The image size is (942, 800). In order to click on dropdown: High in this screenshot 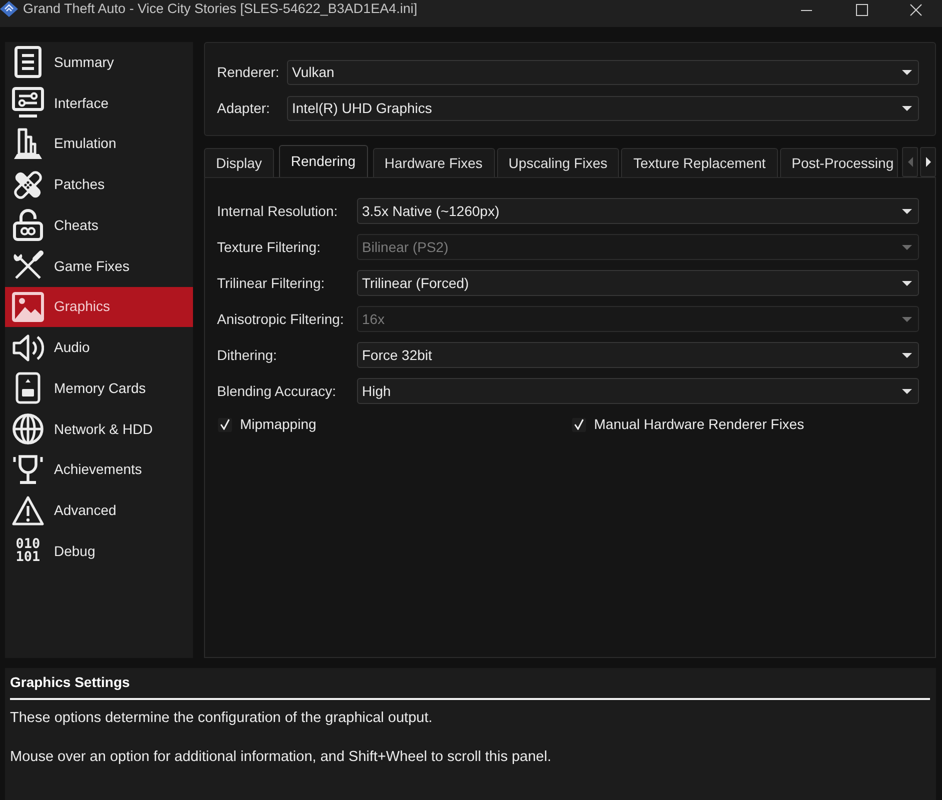, I will do `click(638, 391)`.